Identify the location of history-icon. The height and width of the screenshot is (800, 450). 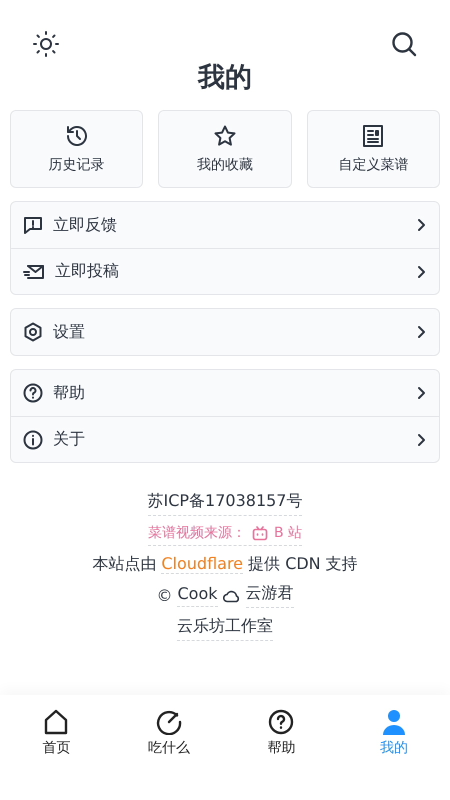
(76, 136).